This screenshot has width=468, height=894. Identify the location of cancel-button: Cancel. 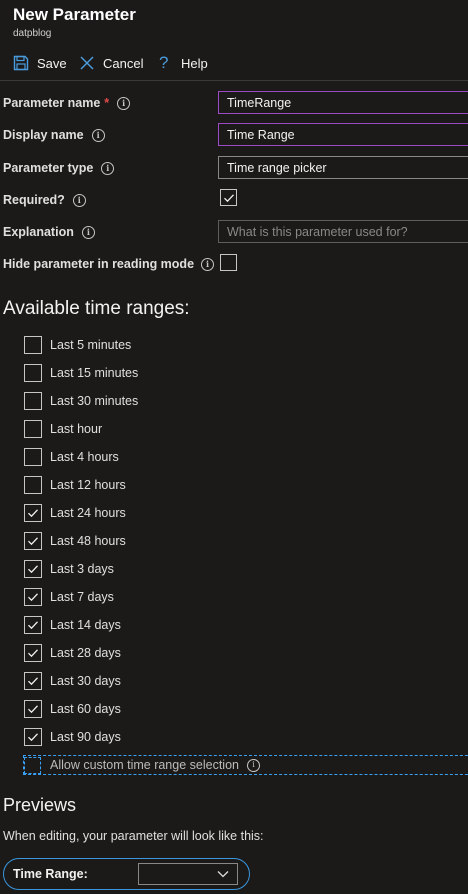
(111, 63).